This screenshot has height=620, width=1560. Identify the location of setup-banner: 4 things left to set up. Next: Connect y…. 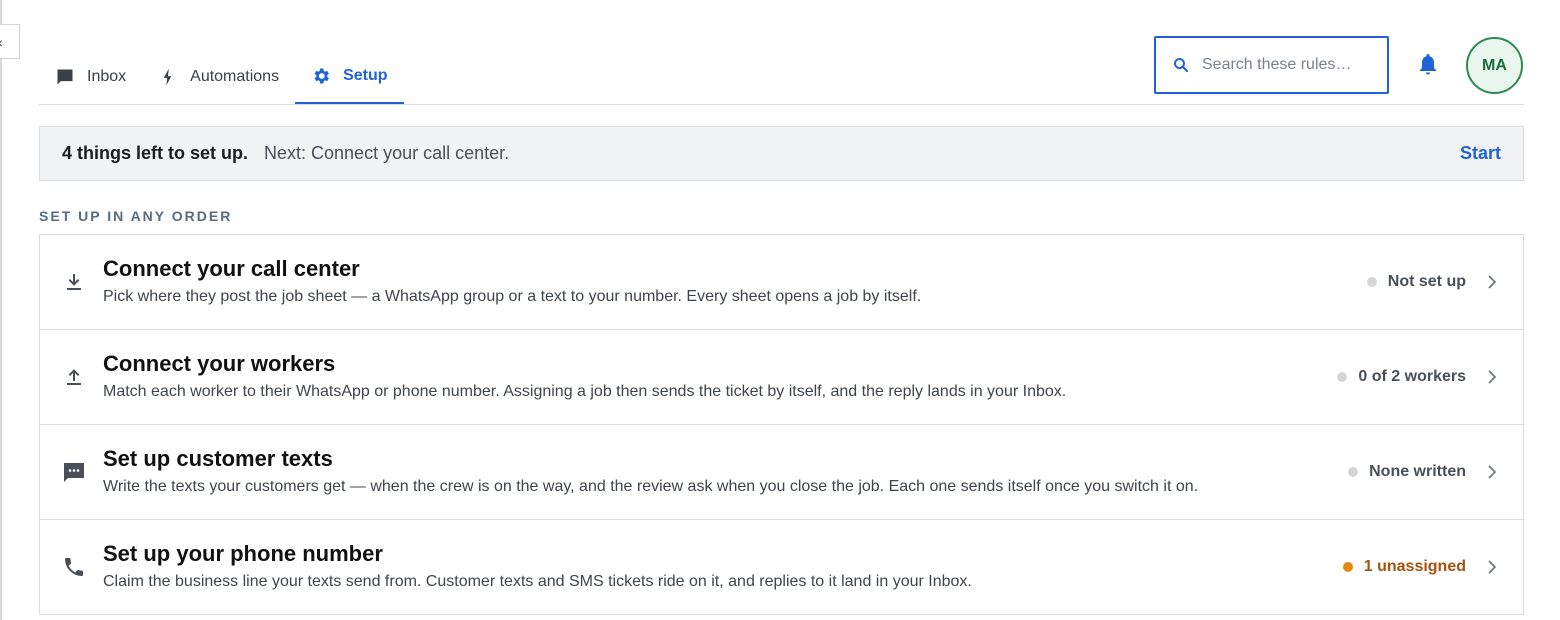
(781, 153).